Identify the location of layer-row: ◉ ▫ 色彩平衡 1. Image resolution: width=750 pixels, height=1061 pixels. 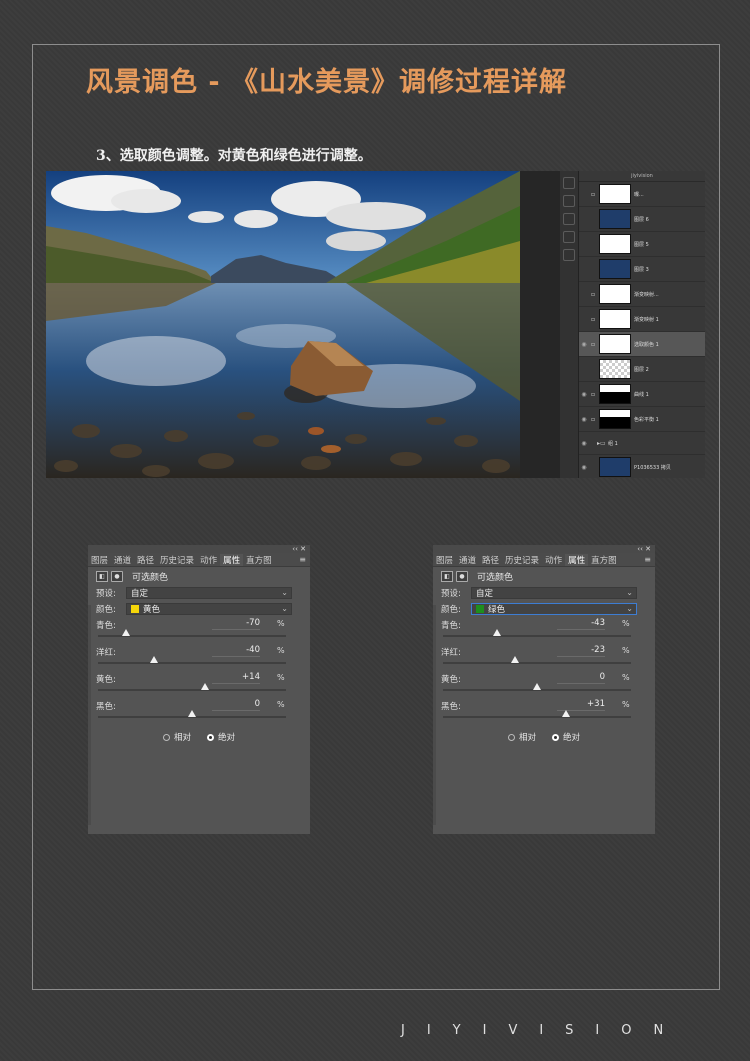
(642, 419).